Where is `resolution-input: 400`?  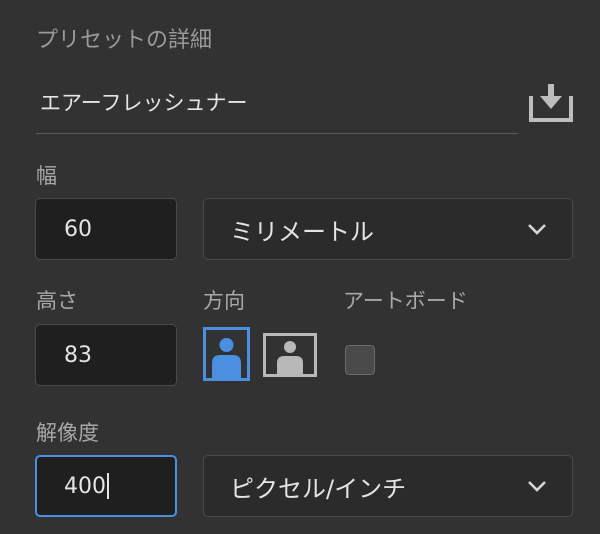
resolution-input: 400 is located at coordinates (106, 486).